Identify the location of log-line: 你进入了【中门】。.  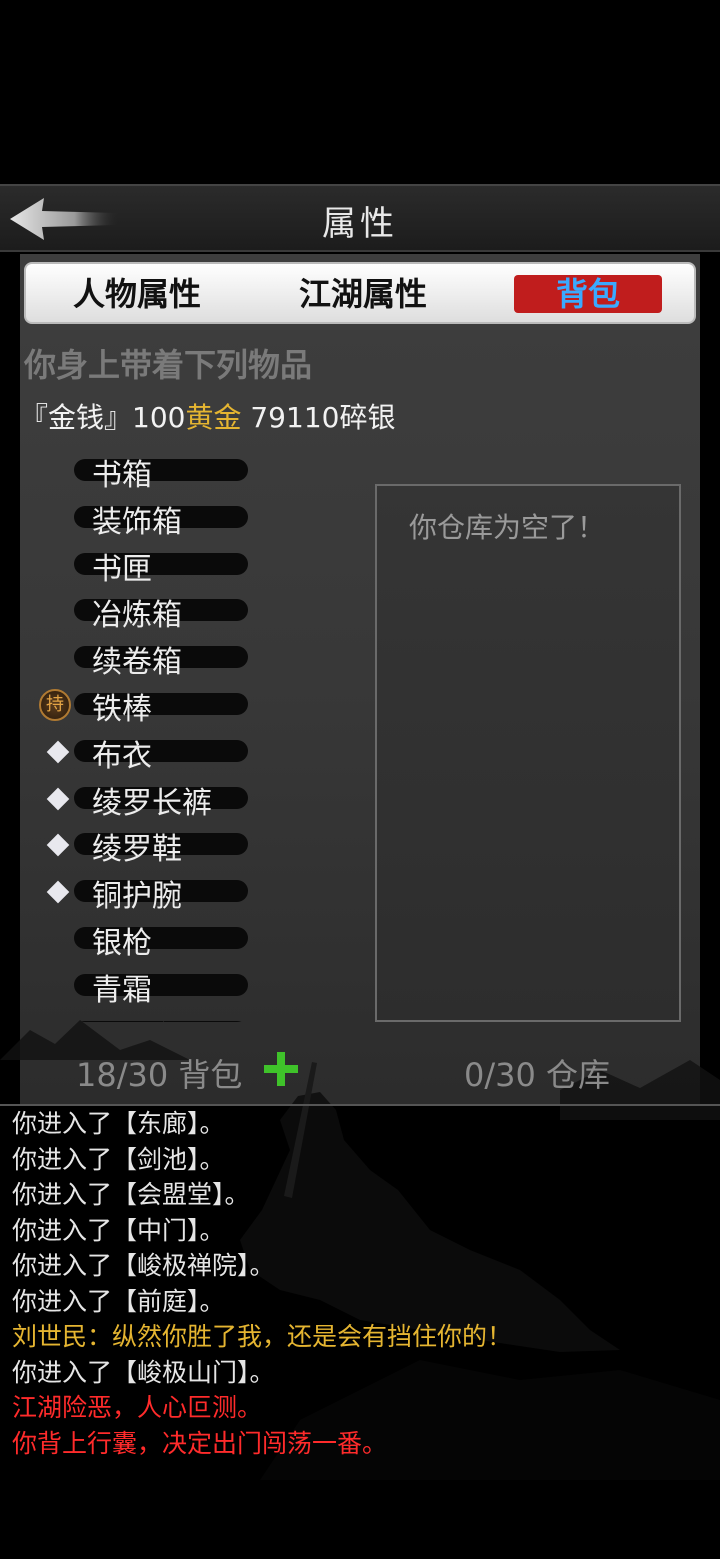
(118, 1230).